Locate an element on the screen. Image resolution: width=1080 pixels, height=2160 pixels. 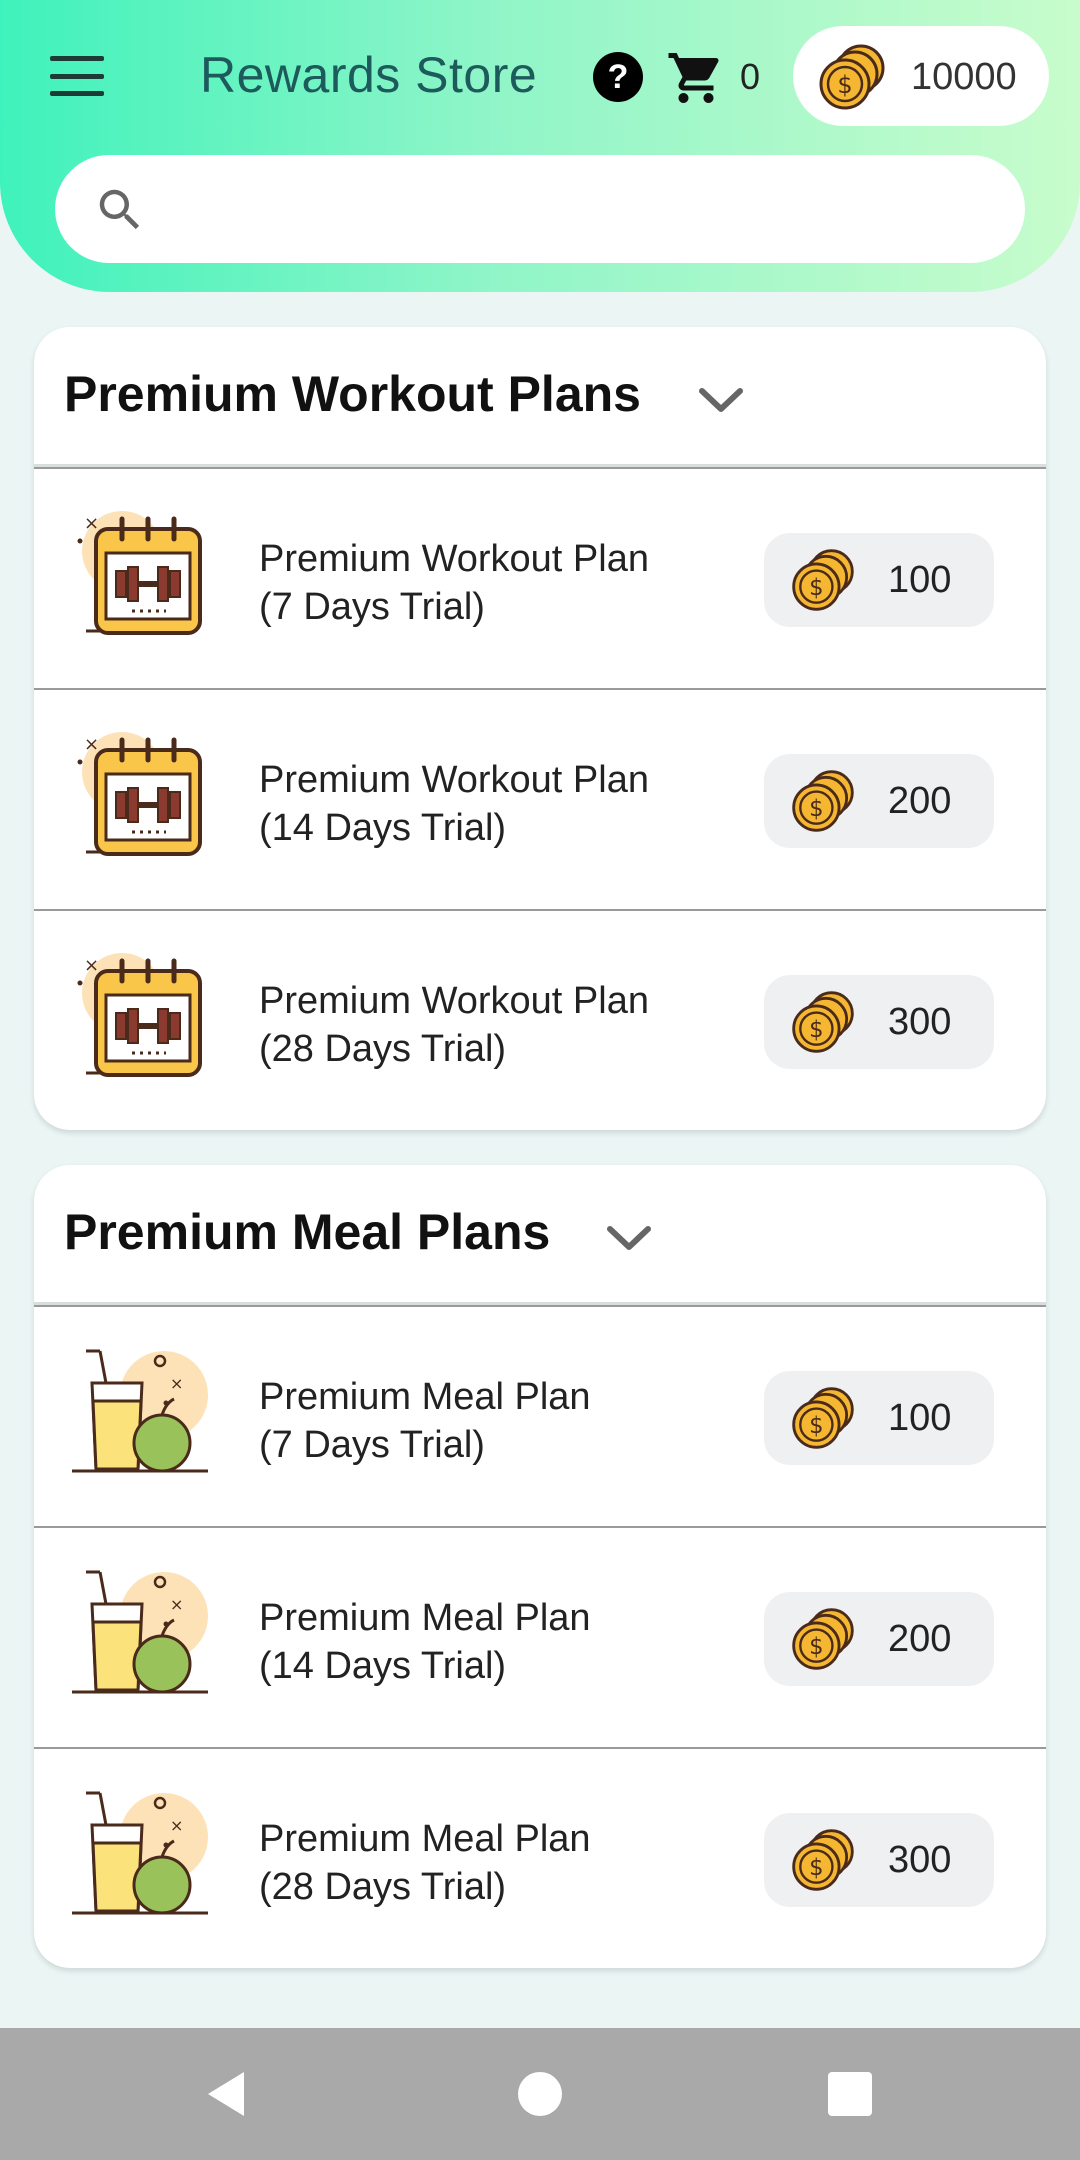
page-title: Rewards Store is located at coordinates (369, 75).